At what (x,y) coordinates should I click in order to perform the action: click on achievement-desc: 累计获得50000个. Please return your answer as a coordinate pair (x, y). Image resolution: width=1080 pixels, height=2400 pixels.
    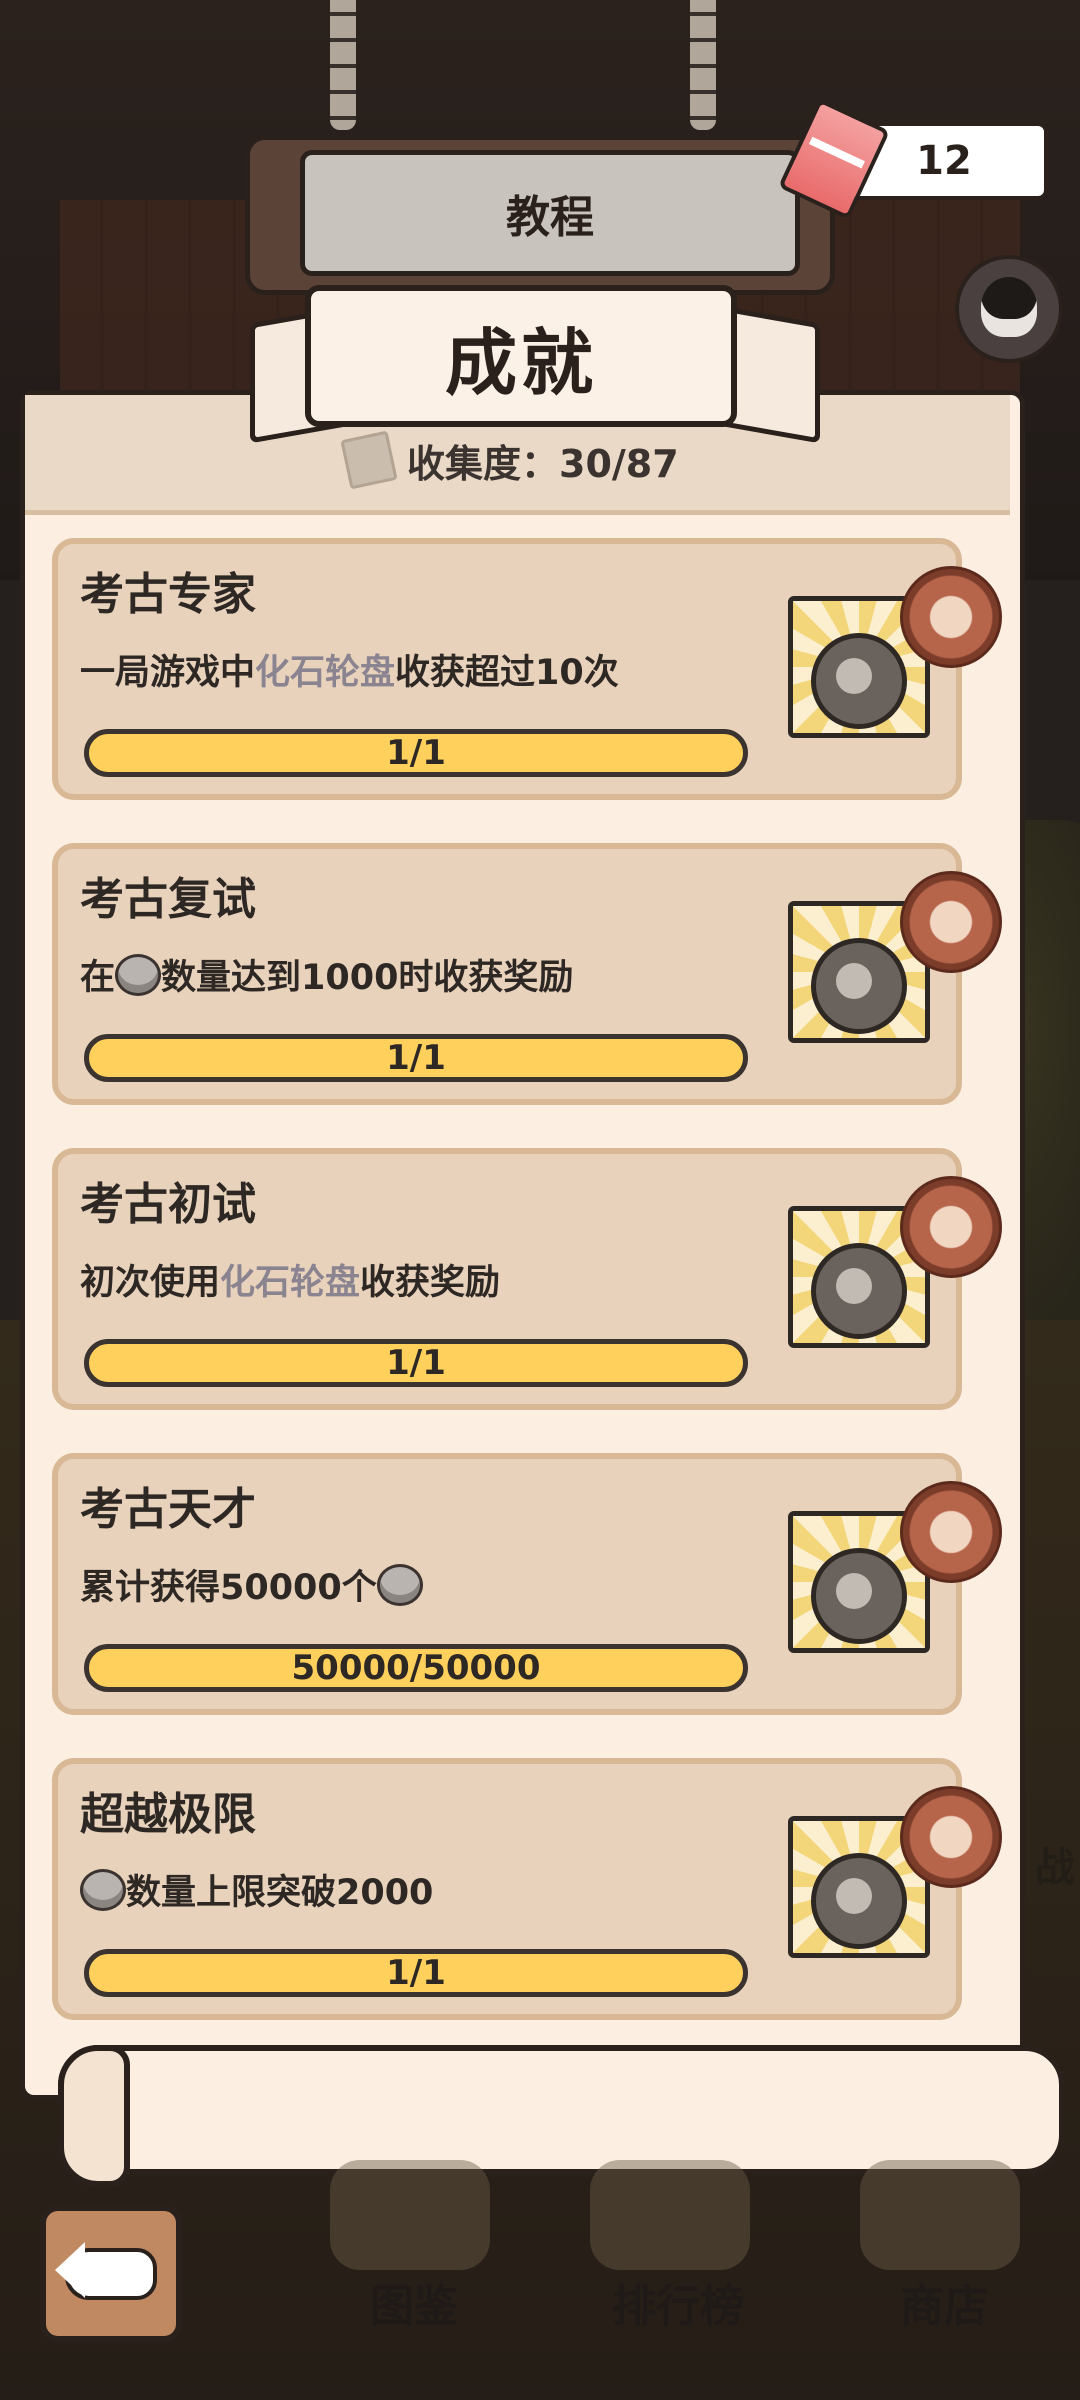
    Looking at the image, I should click on (251, 1584).